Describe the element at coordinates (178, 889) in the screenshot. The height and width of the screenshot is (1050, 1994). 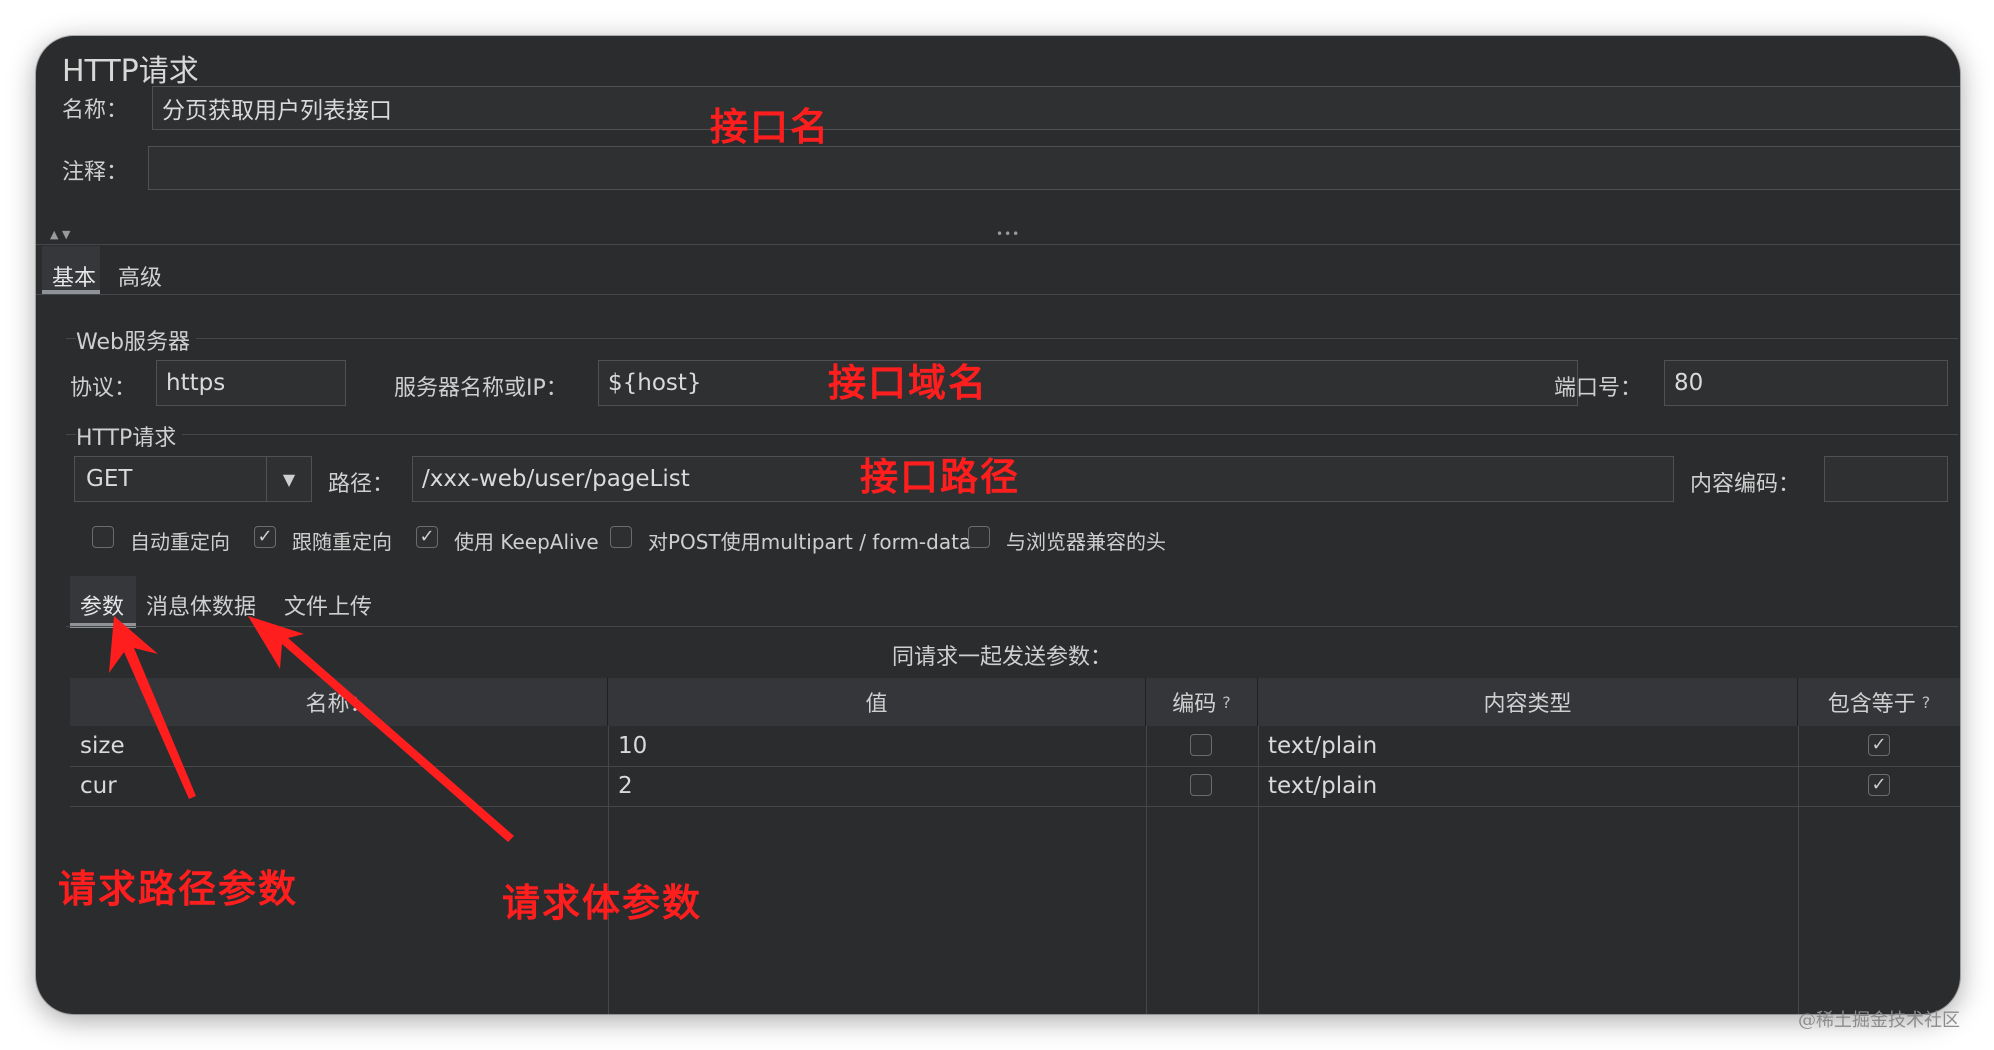
I see `annotation-path-params: 请求路径参数` at that location.